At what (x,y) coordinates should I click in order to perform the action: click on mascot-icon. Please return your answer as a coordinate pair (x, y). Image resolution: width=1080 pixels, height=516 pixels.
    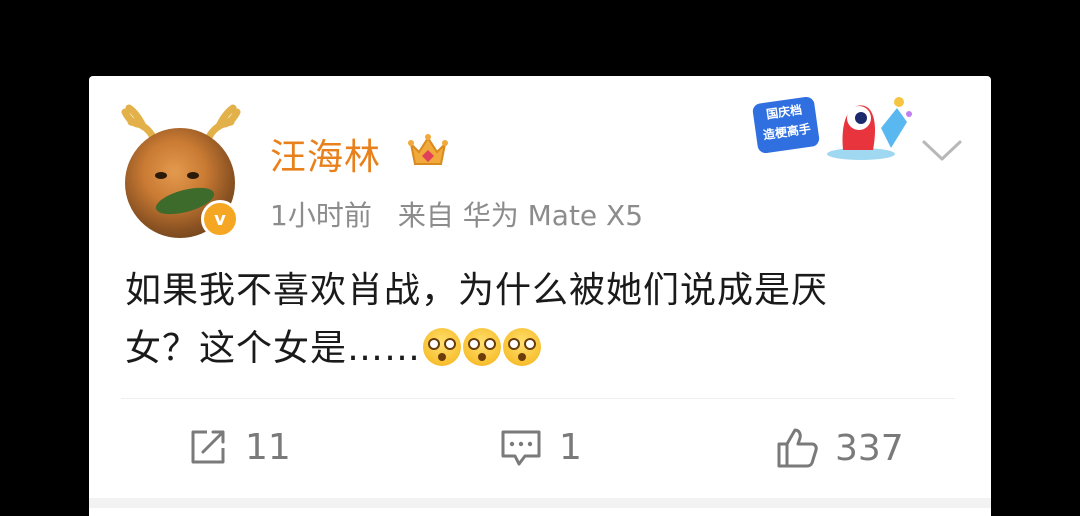
    Looking at the image, I should click on (869, 128).